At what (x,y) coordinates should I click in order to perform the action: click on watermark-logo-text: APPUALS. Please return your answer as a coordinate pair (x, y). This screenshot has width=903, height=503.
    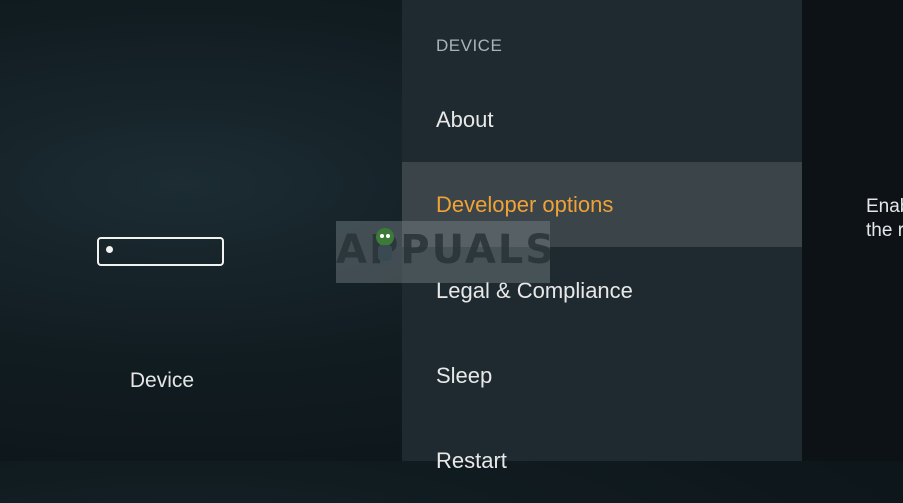
    Looking at the image, I should click on (443, 250).